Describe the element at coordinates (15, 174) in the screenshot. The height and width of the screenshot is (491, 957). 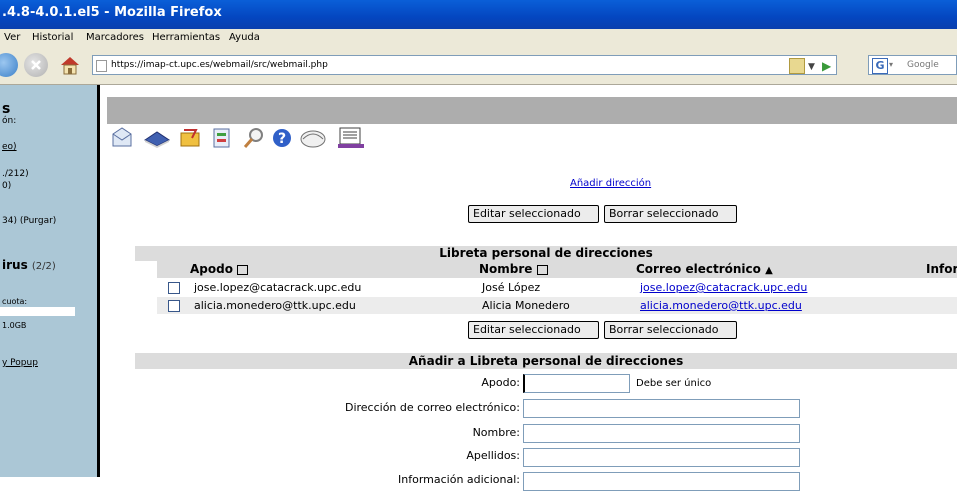
I see `folder-inbox: ./212)` at that location.